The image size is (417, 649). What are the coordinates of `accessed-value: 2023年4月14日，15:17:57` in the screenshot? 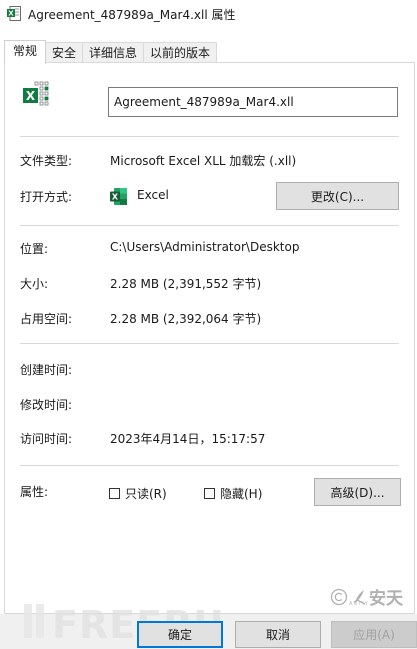 It's located at (188, 439).